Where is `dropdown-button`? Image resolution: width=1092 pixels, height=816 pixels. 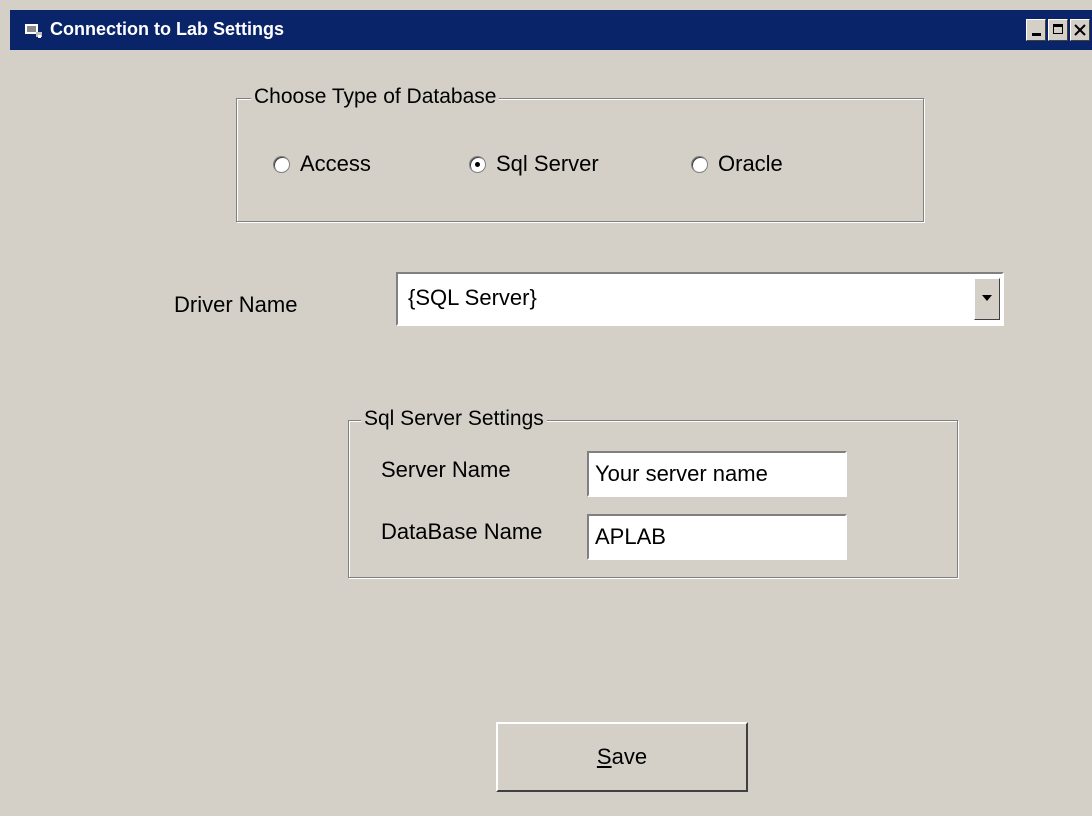
dropdown-button is located at coordinates (987, 299).